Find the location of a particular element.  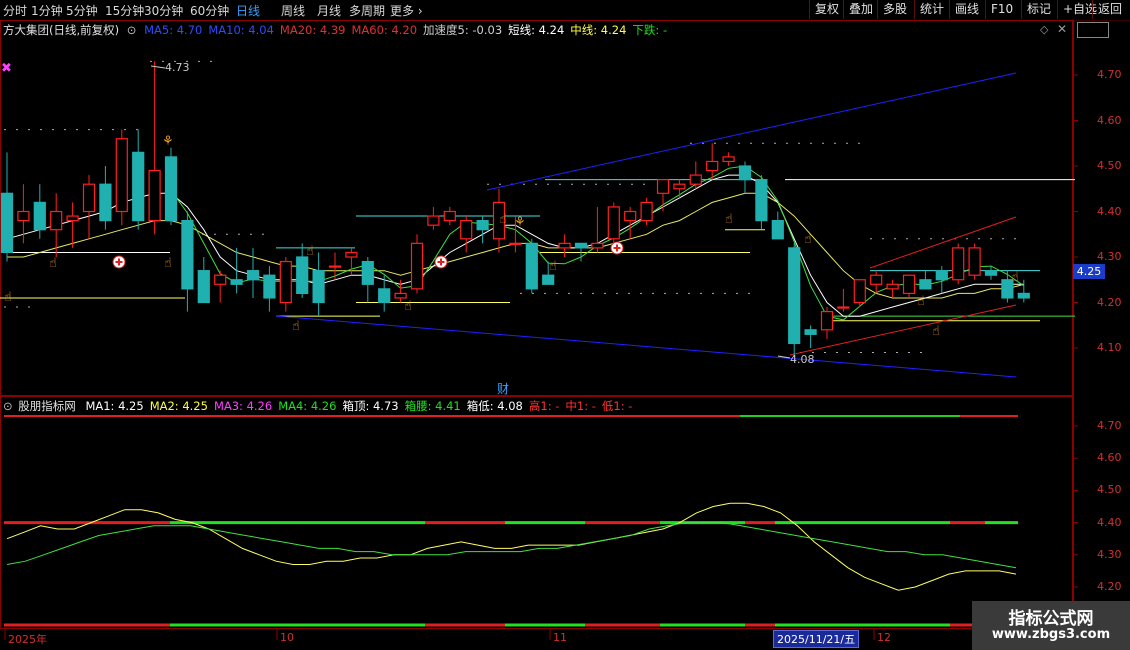

sub-yellow-line is located at coordinates (511, 546).